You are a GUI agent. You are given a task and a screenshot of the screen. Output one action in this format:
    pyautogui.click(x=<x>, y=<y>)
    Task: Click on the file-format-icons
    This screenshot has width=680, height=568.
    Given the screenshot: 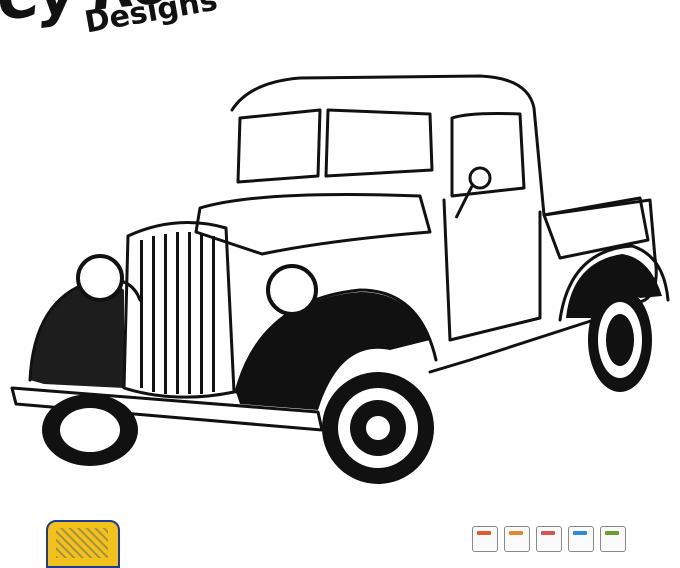 What is the action you would take?
    pyautogui.click(x=549, y=539)
    